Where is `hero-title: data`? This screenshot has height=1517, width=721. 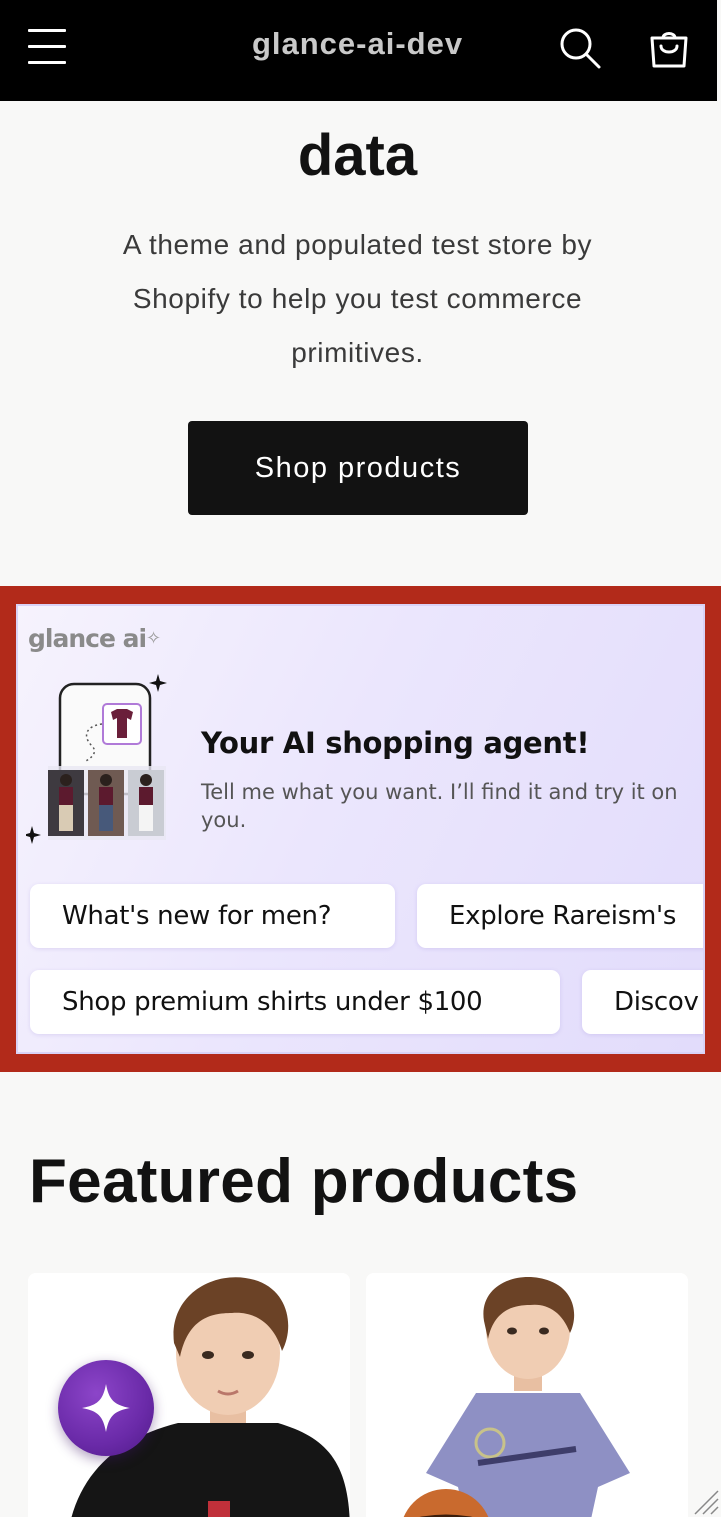 hero-title: data is located at coordinates (357, 155).